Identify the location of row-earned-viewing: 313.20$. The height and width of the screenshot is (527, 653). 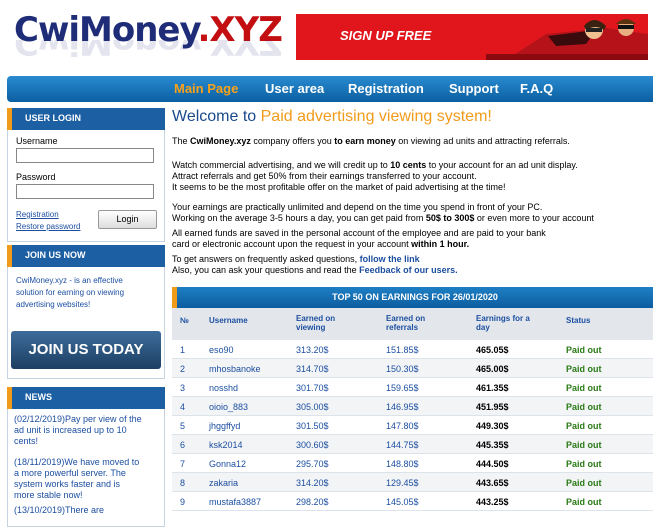
(312, 350).